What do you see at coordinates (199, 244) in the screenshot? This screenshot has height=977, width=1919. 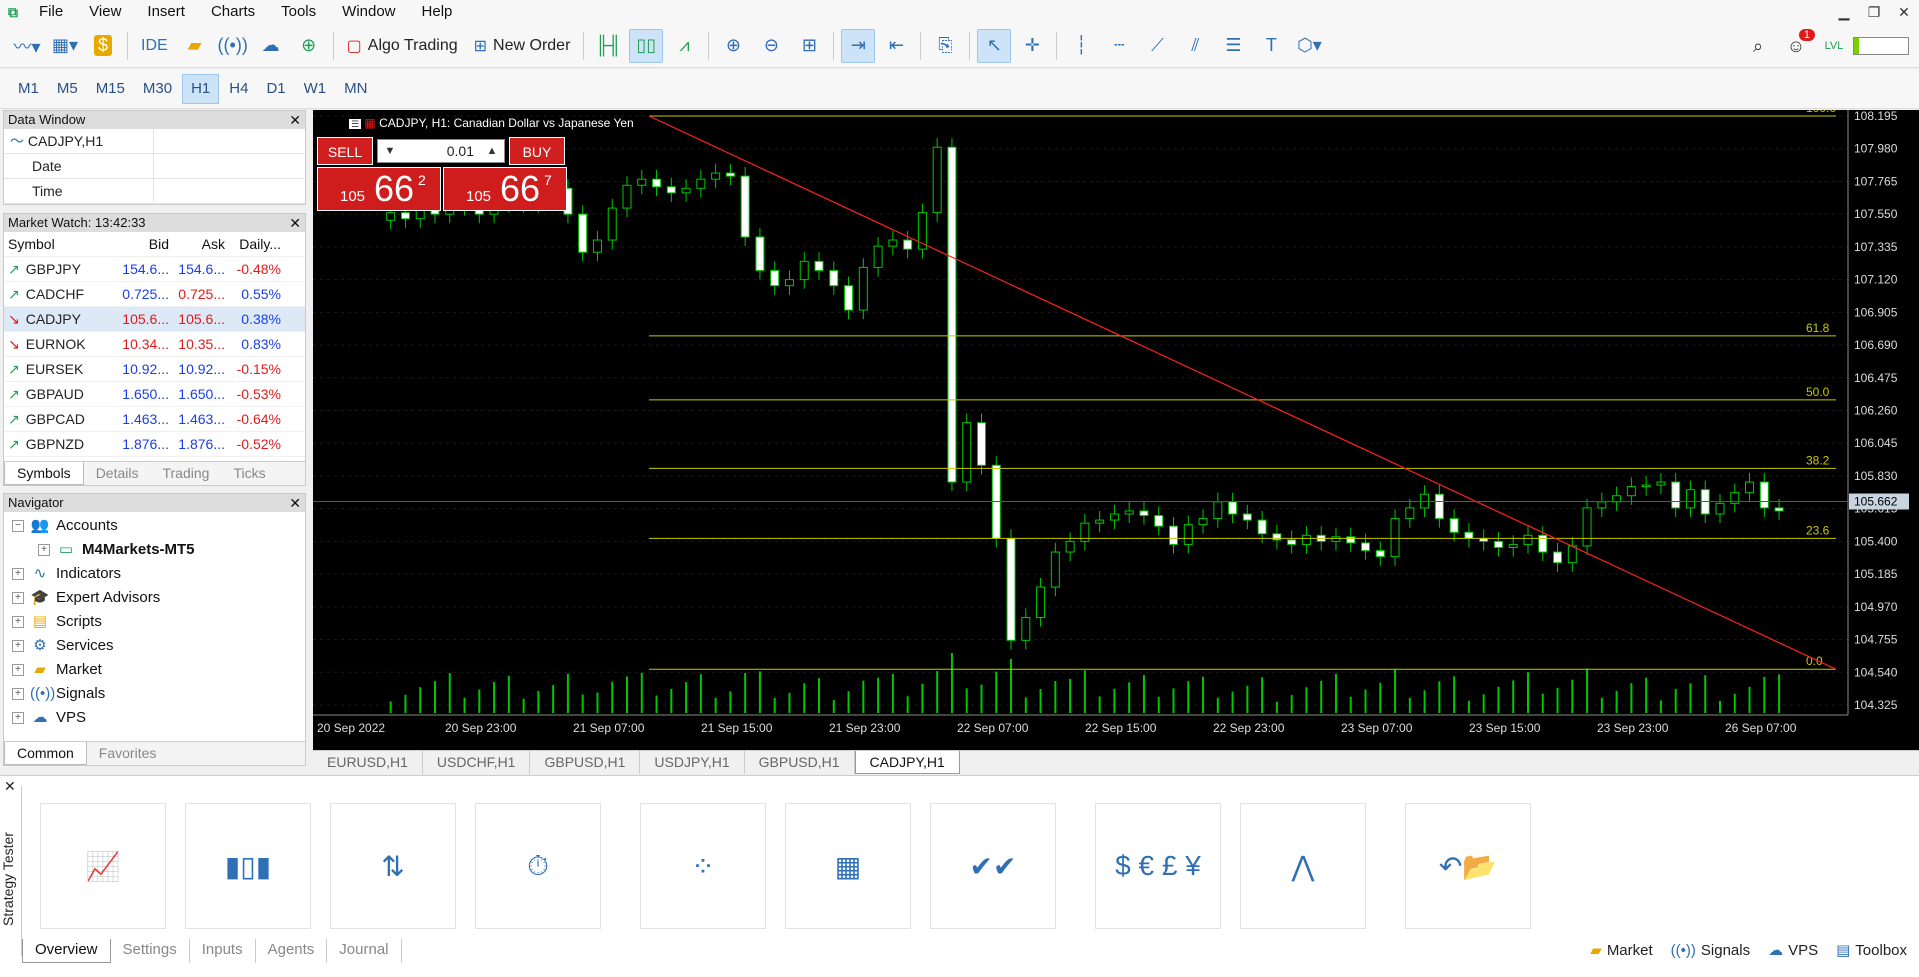 I see `column-ask: Ask` at bounding box center [199, 244].